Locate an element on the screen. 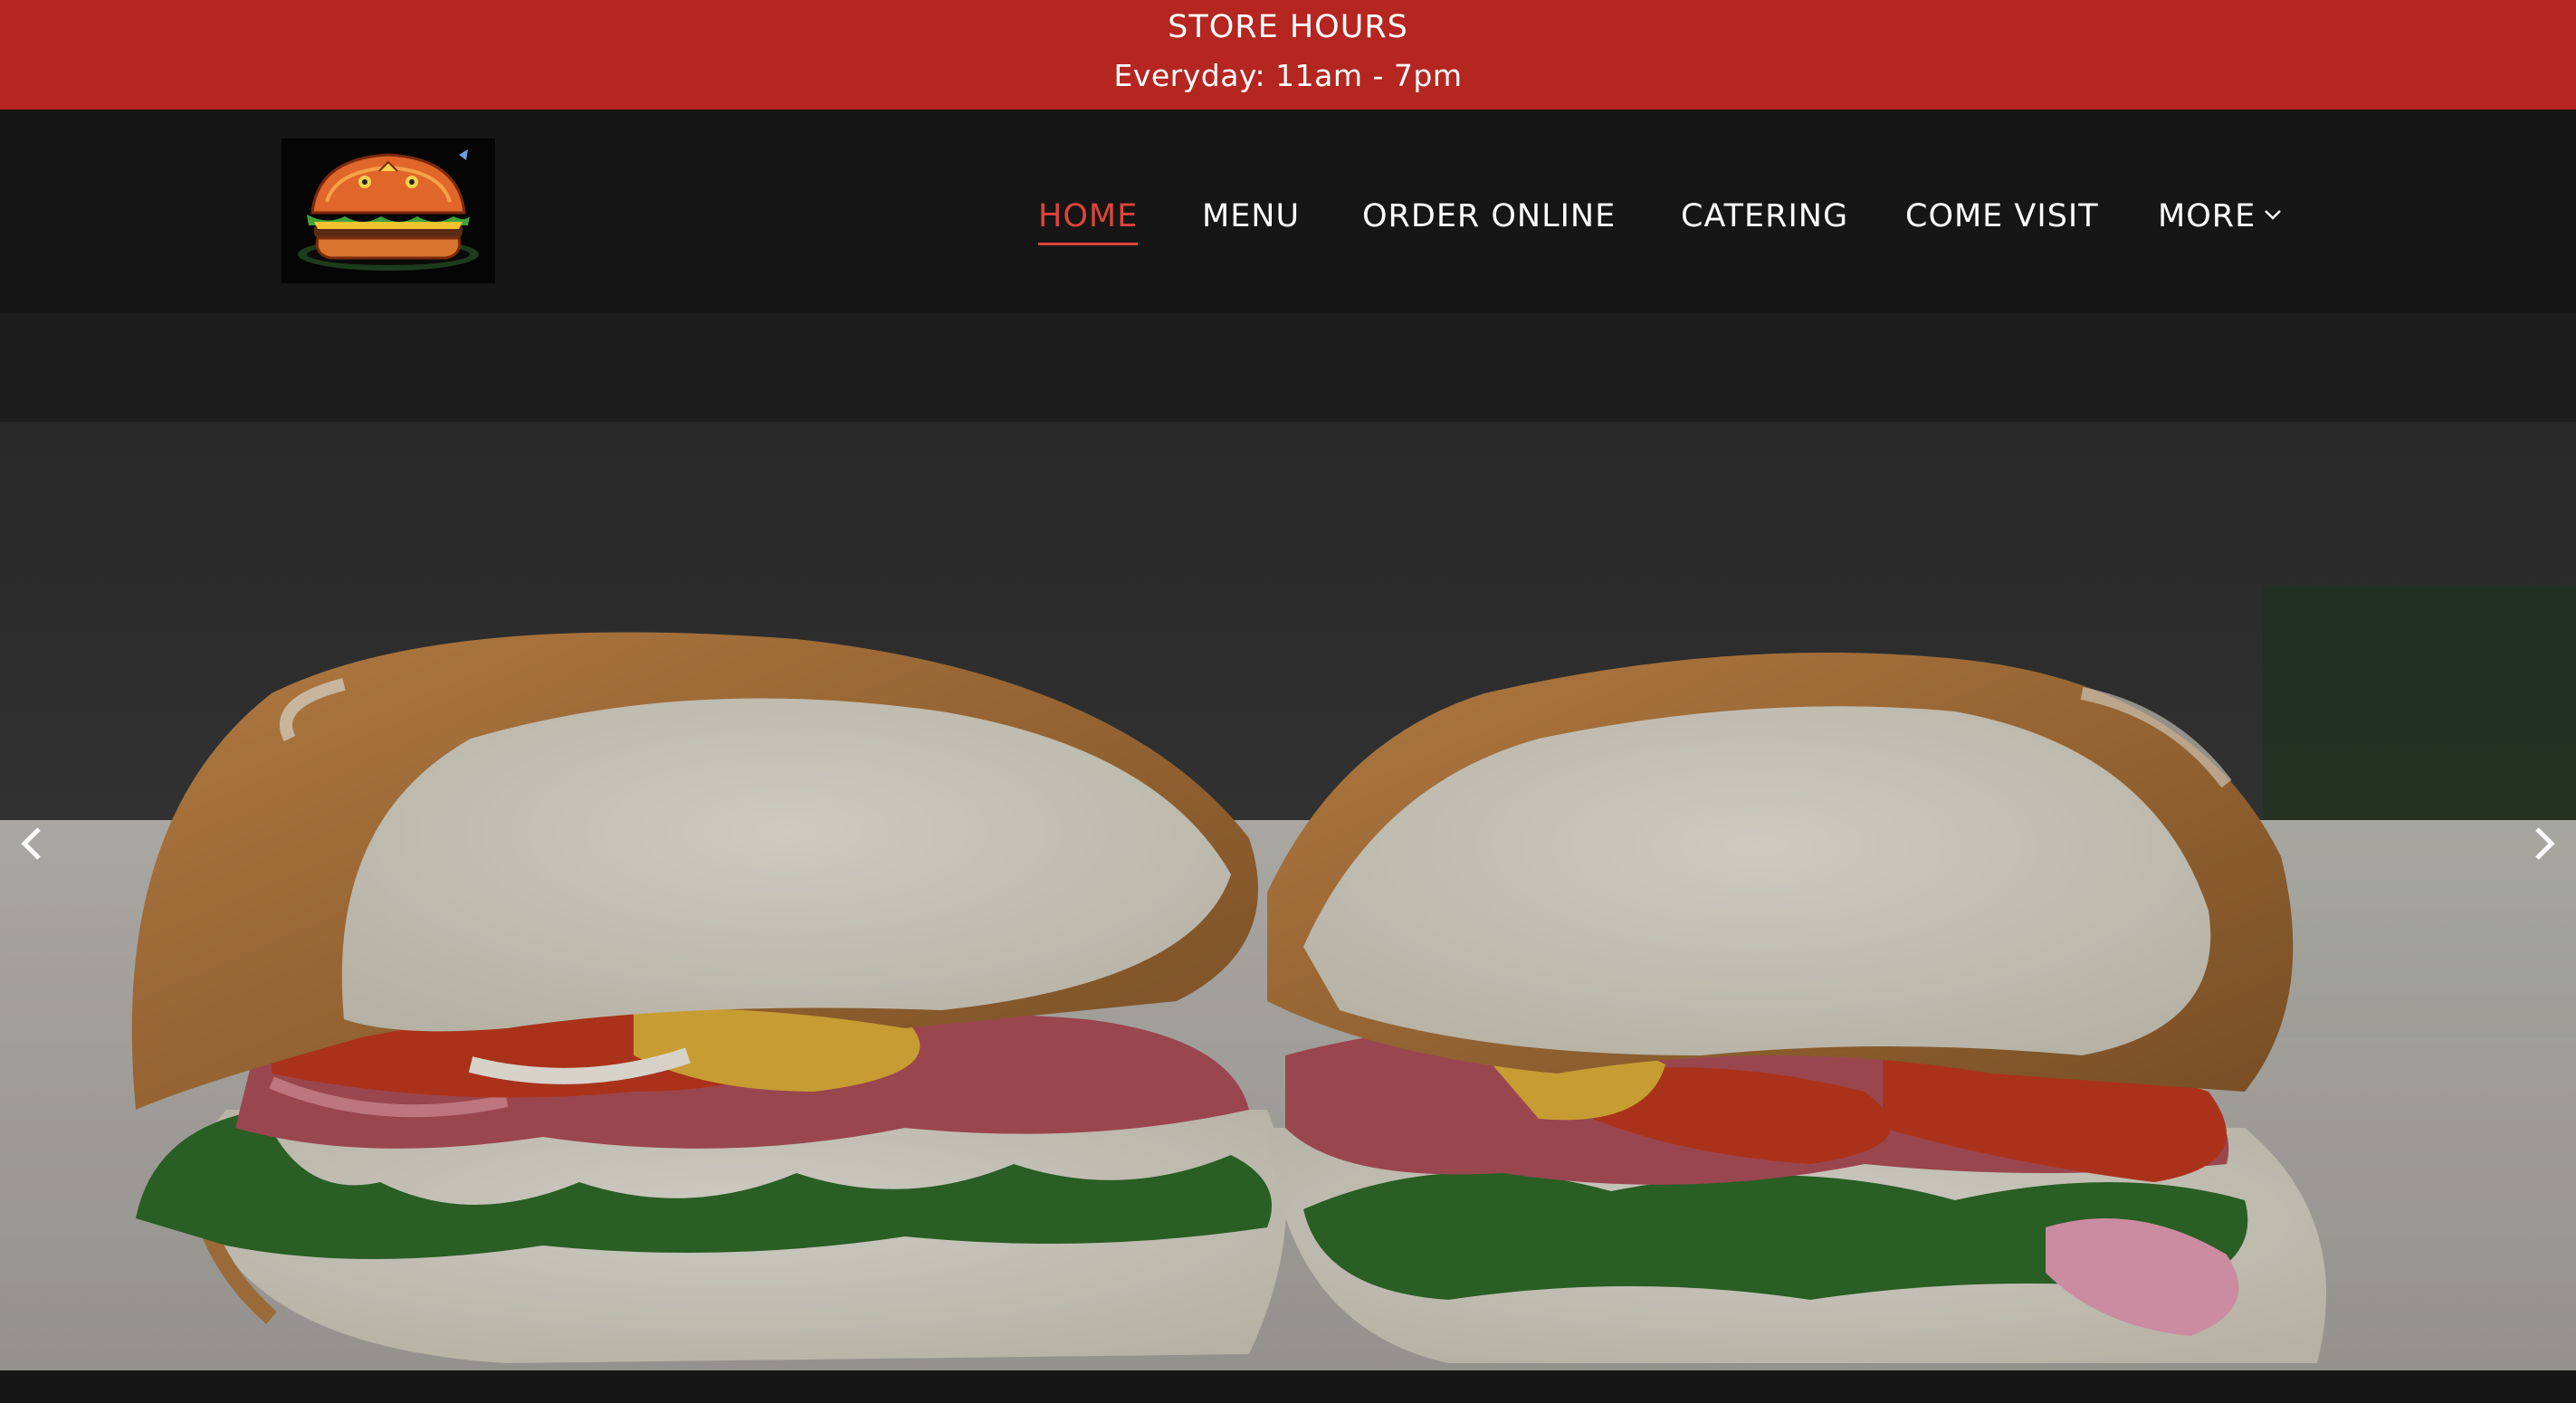 The image size is (2576, 1403). store-hours-title: STORE HOURS is located at coordinates (1288, 27).